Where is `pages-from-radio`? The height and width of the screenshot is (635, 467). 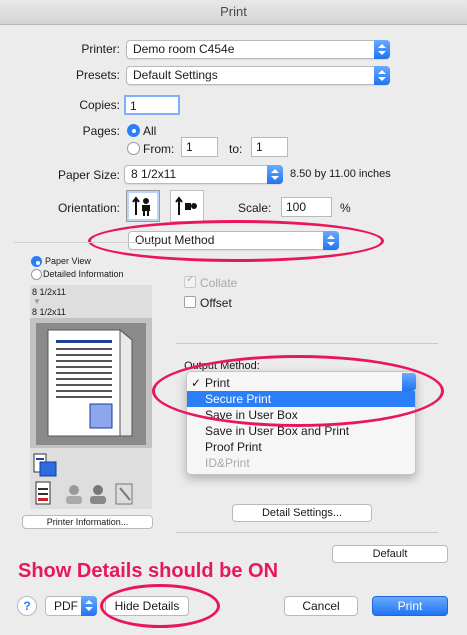
pages-from-radio is located at coordinates (133, 148).